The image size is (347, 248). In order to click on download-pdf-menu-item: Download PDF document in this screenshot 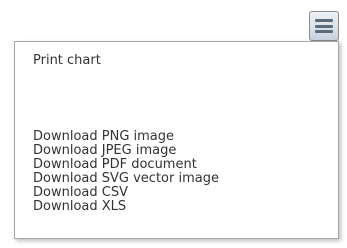, I will do `click(115, 165)`.